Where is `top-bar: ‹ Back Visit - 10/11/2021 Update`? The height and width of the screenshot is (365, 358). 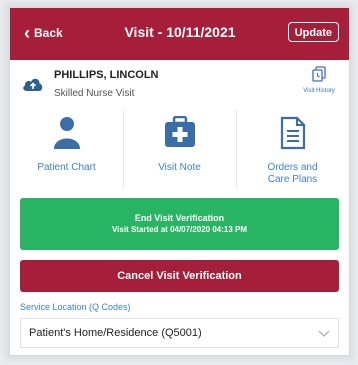
top-bar: ‹ Back Visit - 10/11/2021 Update is located at coordinates (179, 34).